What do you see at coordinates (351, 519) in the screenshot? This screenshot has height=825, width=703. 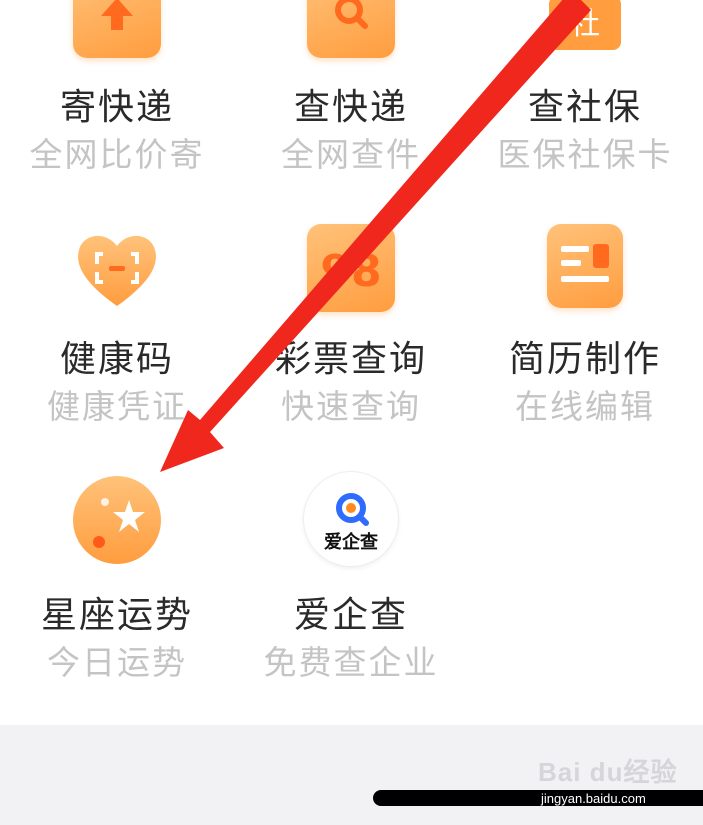 I see `aiqicha-logo-icon: 爱企查` at bounding box center [351, 519].